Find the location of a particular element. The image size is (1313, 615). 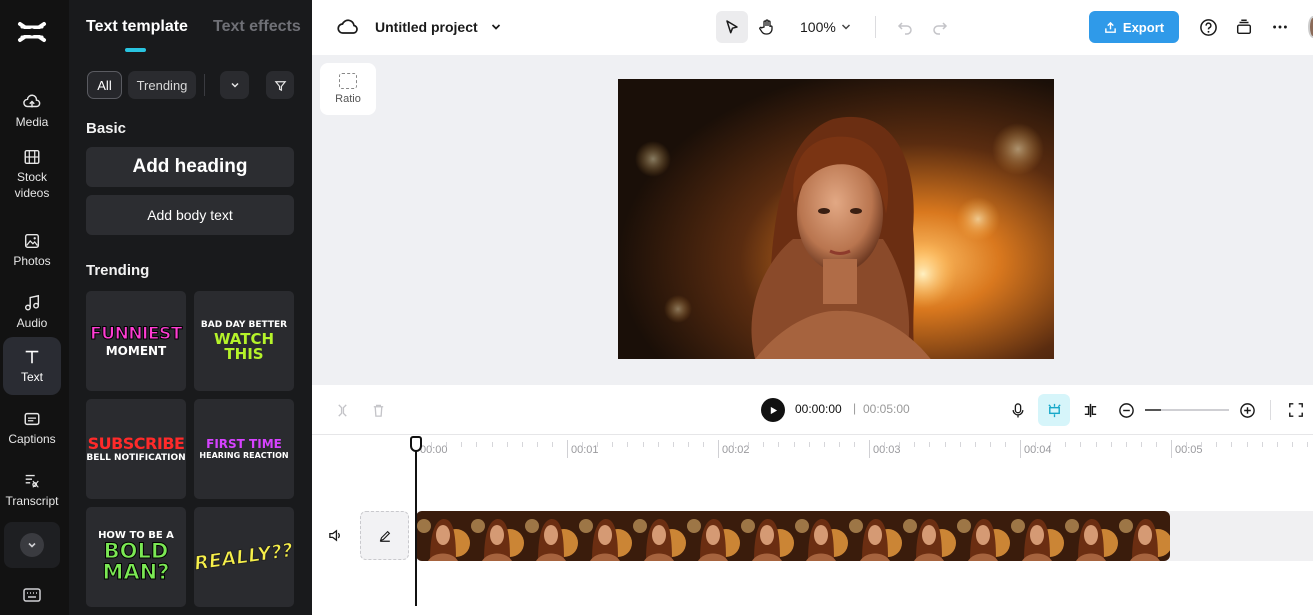

more-icon is located at coordinates (1280, 27).